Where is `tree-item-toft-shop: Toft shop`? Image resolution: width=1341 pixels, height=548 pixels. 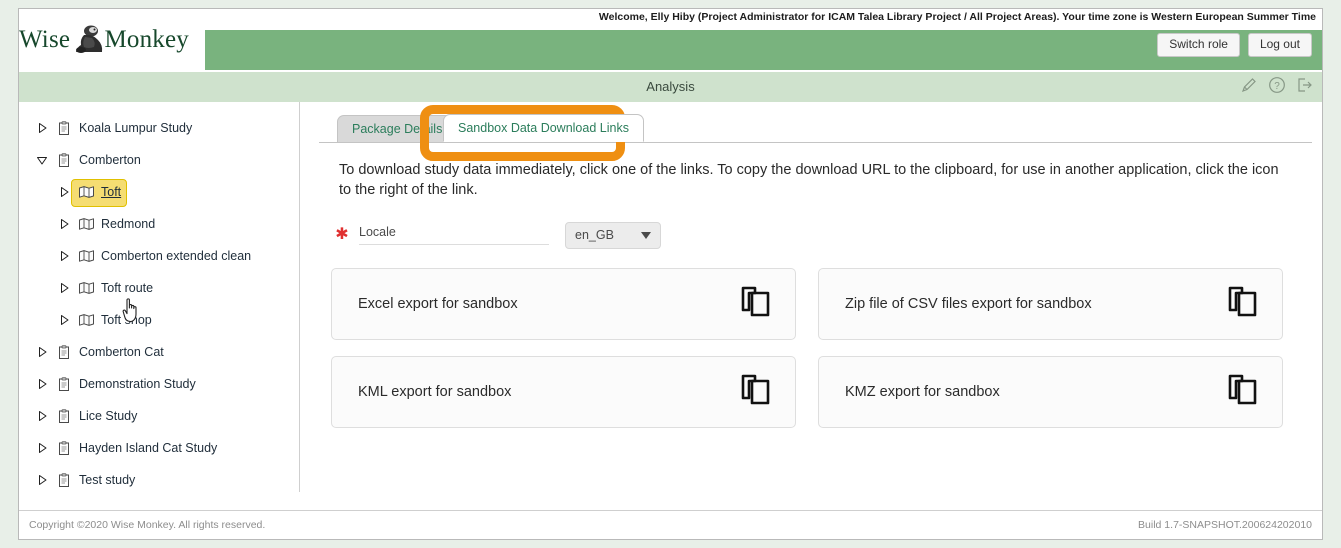 tree-item-toft-shop: Toft shop is located at coordinates (159, 320).